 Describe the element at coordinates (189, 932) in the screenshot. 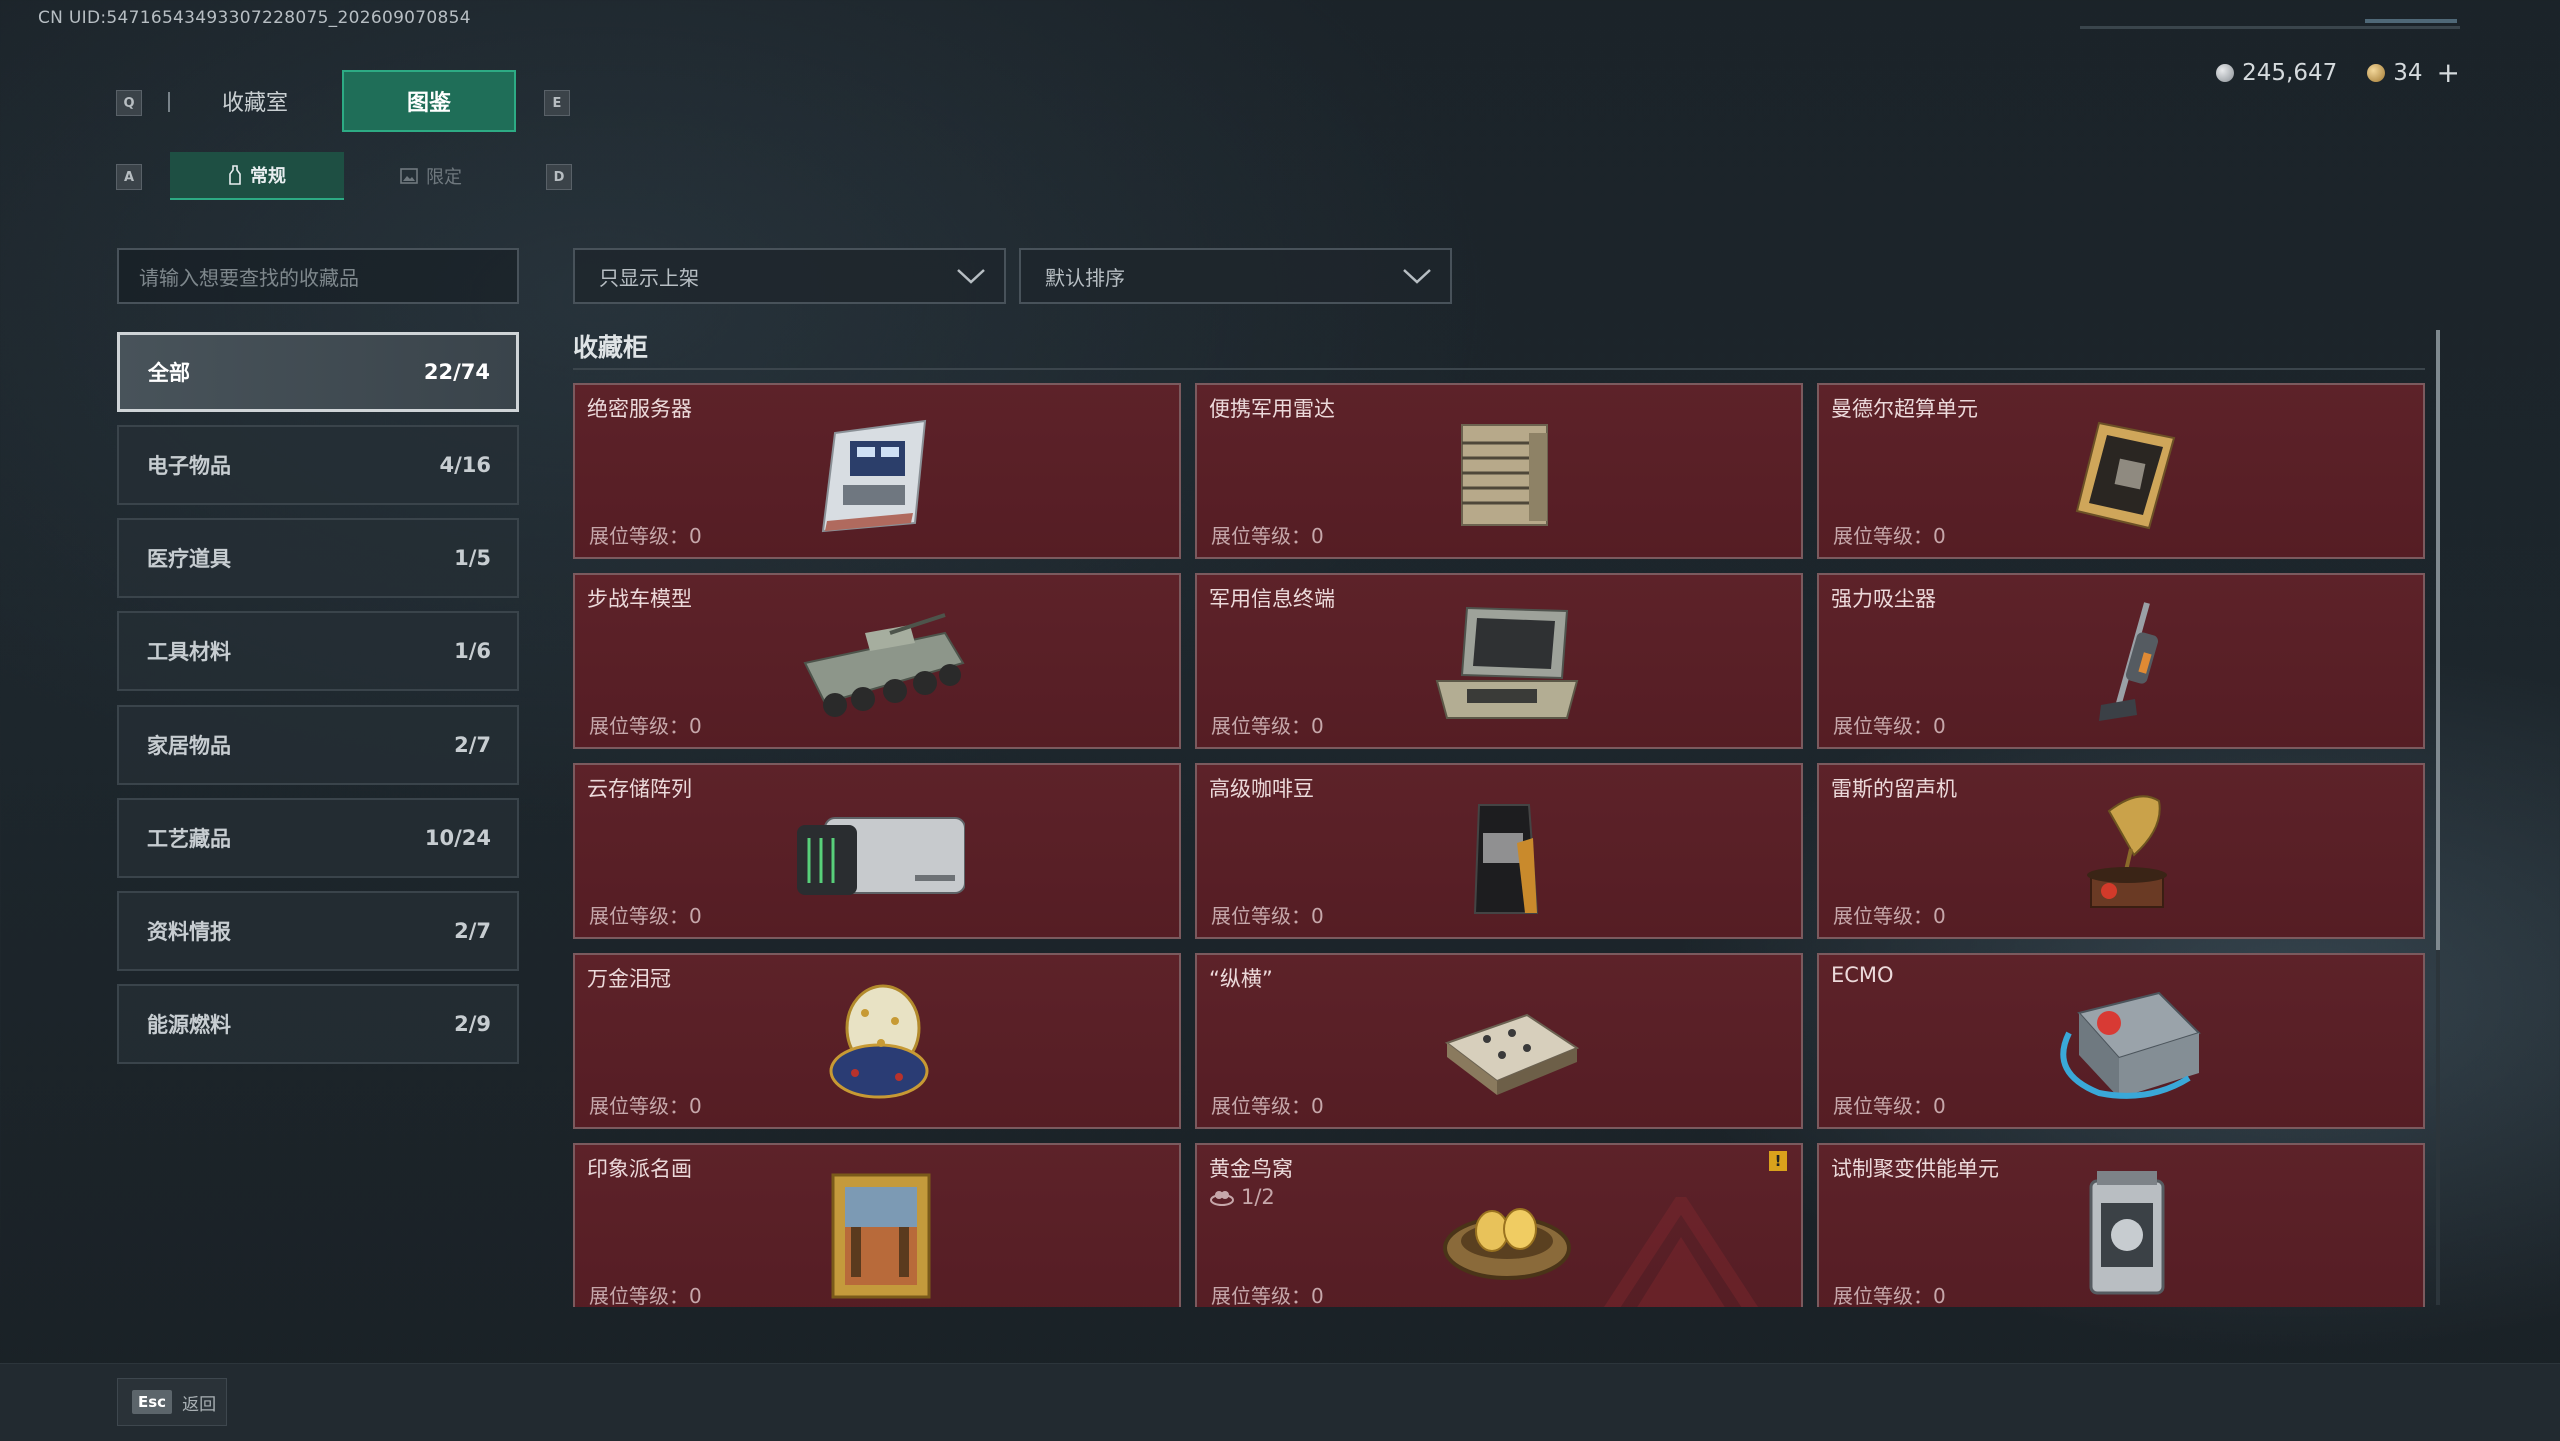

I see `category-label: 资料情报` at that location.